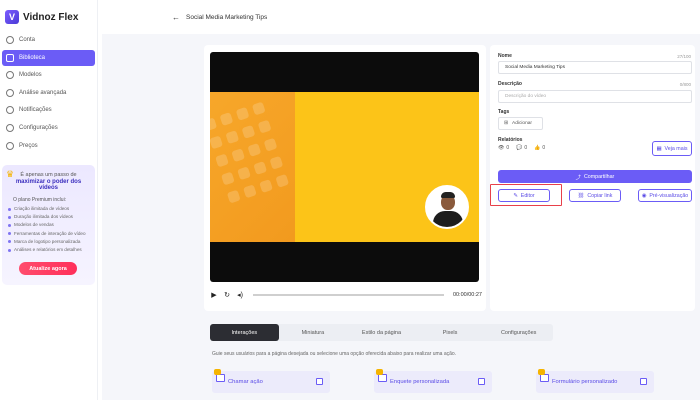 Image resolution: width=700 pixels, height=400 pixels. Describe the element at coordinates (505, 56) in the screenshot. I see `name-label: Nome` at that location.